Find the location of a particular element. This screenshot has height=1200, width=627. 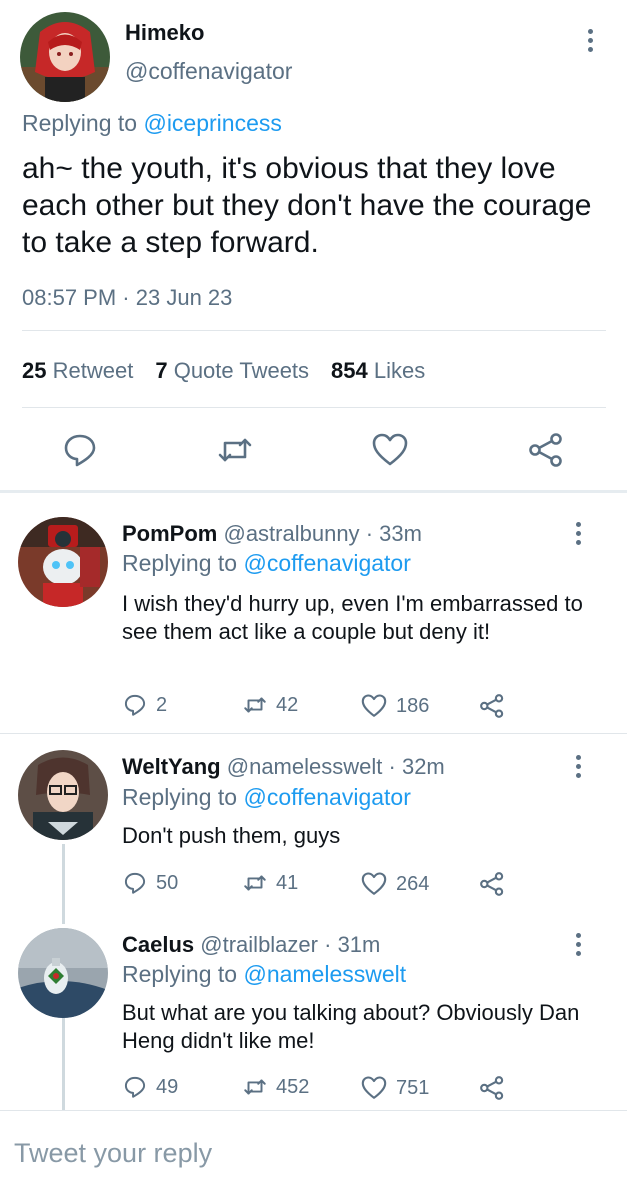

reply-header: Caelus @trailblazer · 31m is located at coordinates (251, 944).